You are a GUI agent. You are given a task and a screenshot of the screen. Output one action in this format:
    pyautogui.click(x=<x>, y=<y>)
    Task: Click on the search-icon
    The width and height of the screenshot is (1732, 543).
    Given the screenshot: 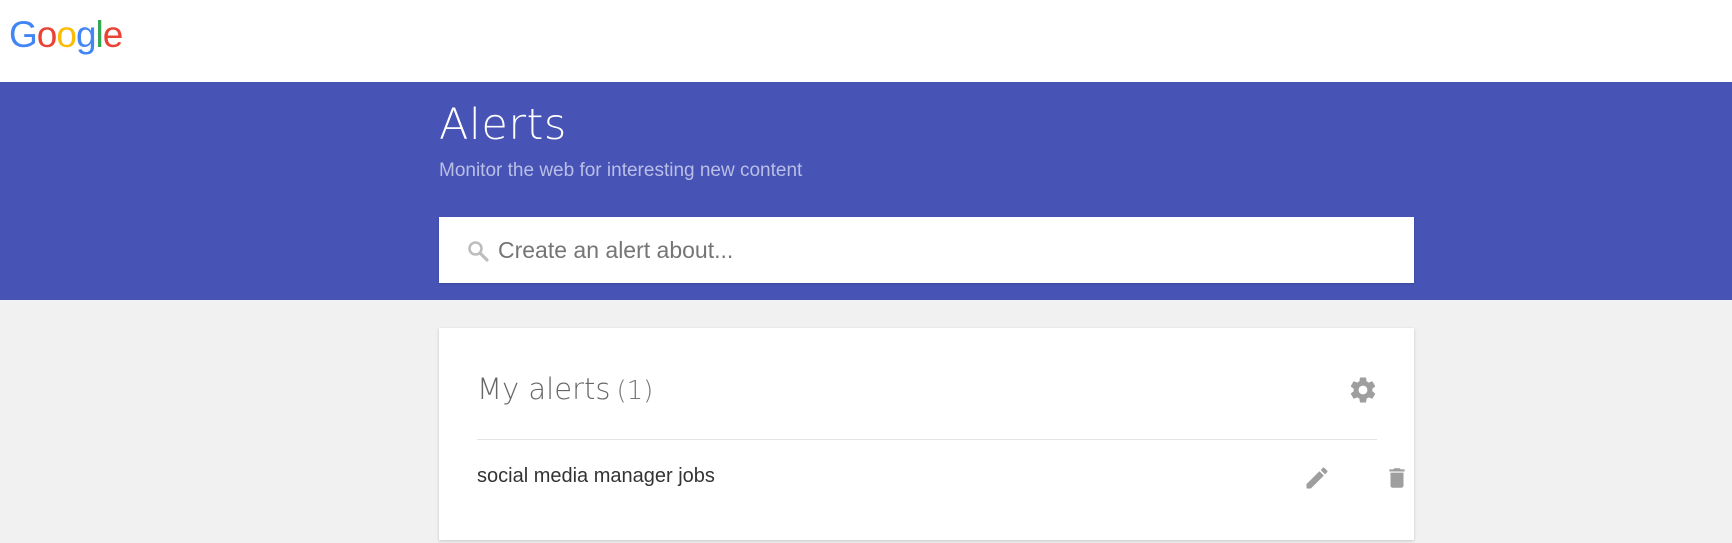 What is the action you would take?
    pyautogui.click(x=478, y=251)
    